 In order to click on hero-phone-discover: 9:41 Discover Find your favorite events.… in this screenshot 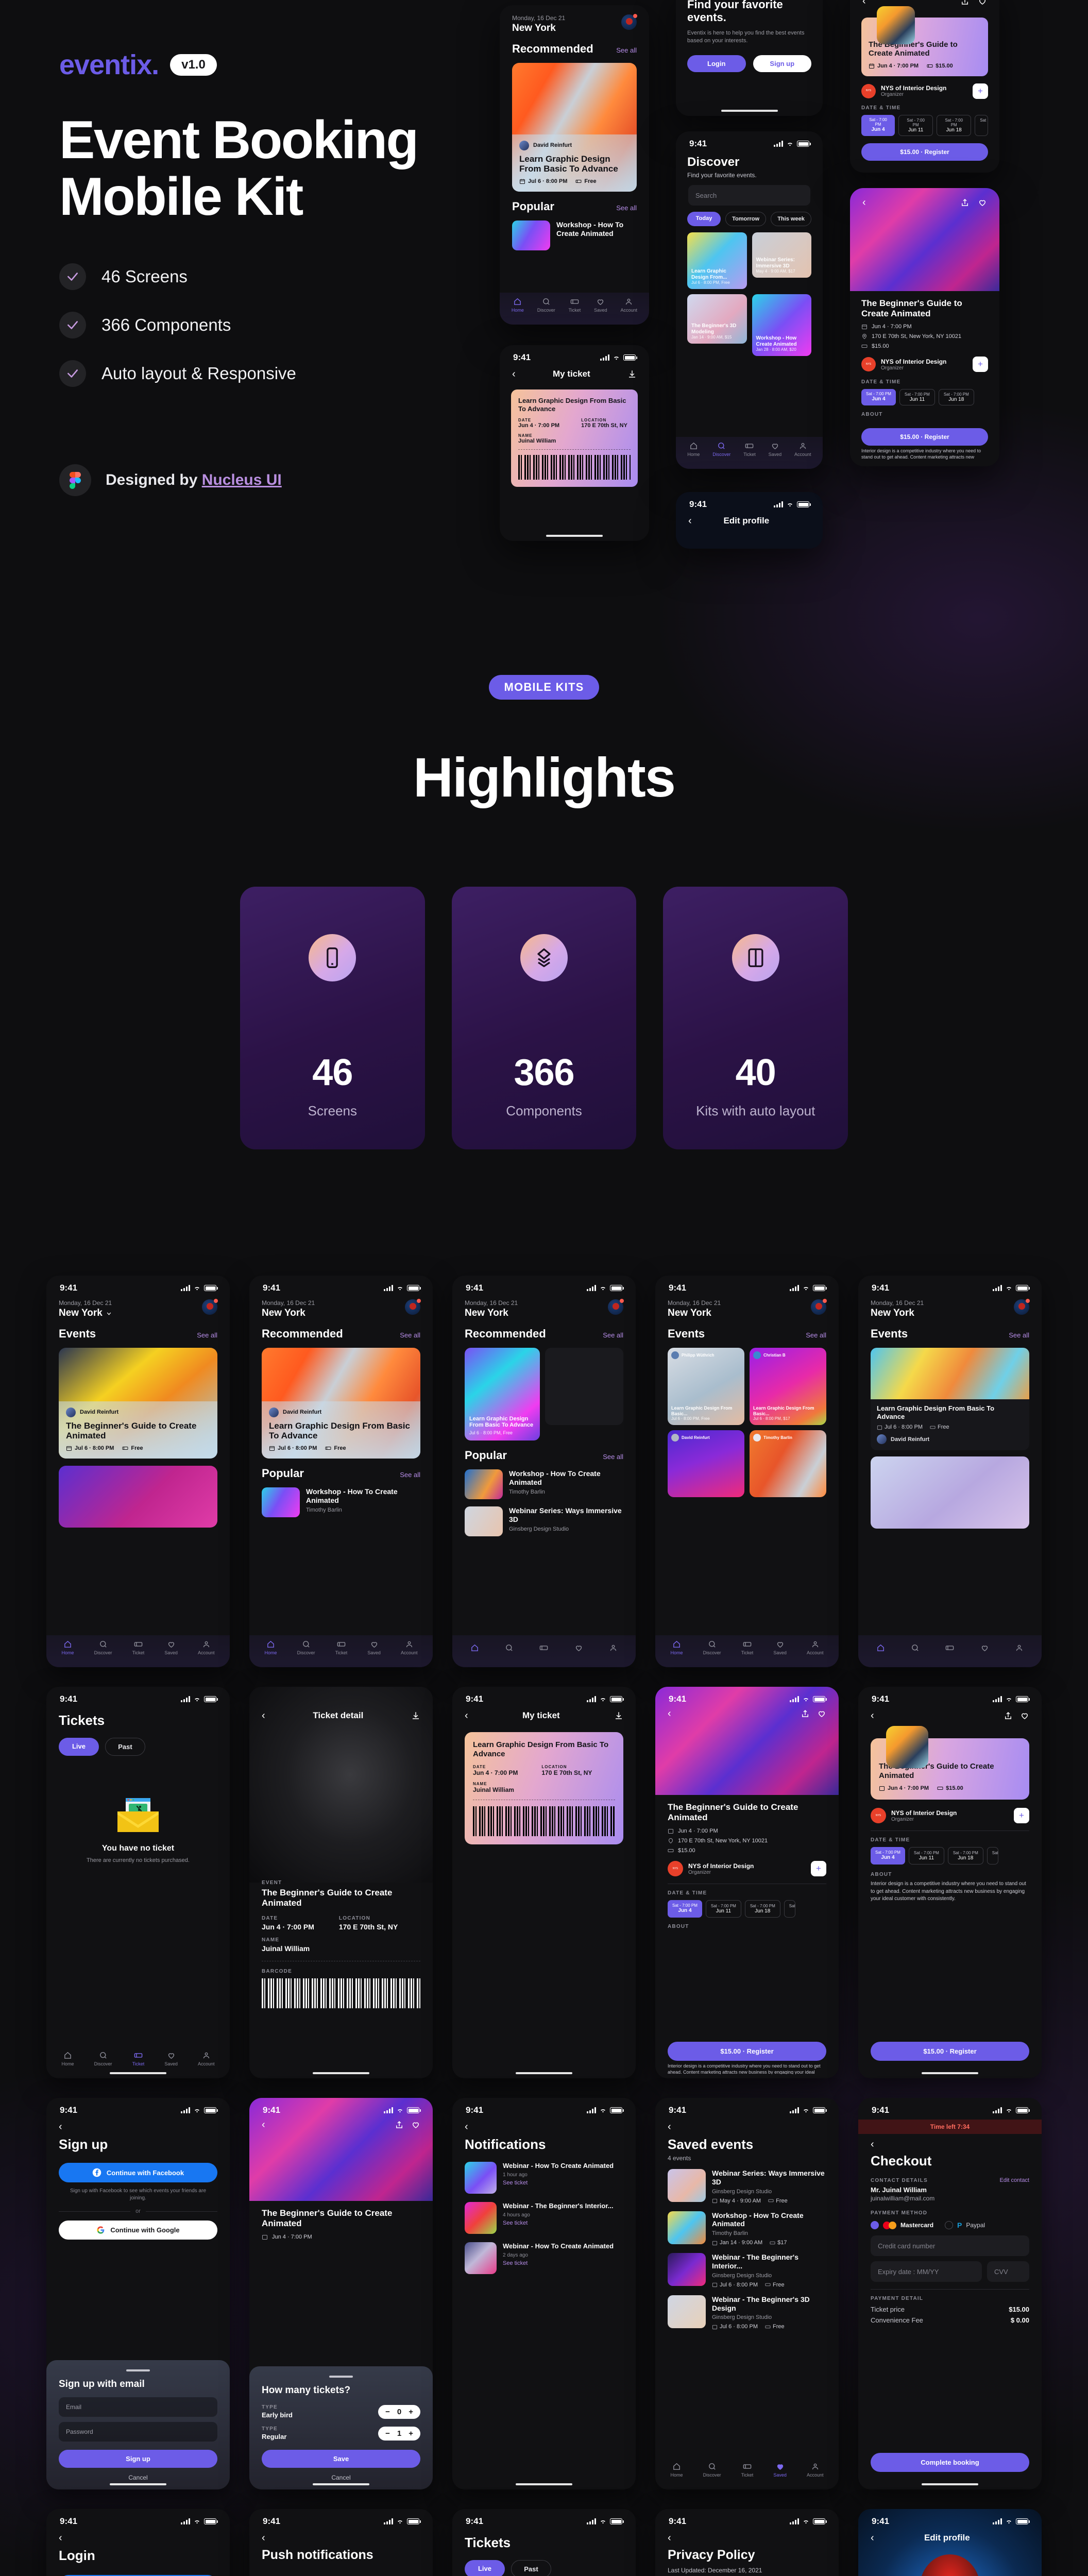, I will do `click(749, 300)`.